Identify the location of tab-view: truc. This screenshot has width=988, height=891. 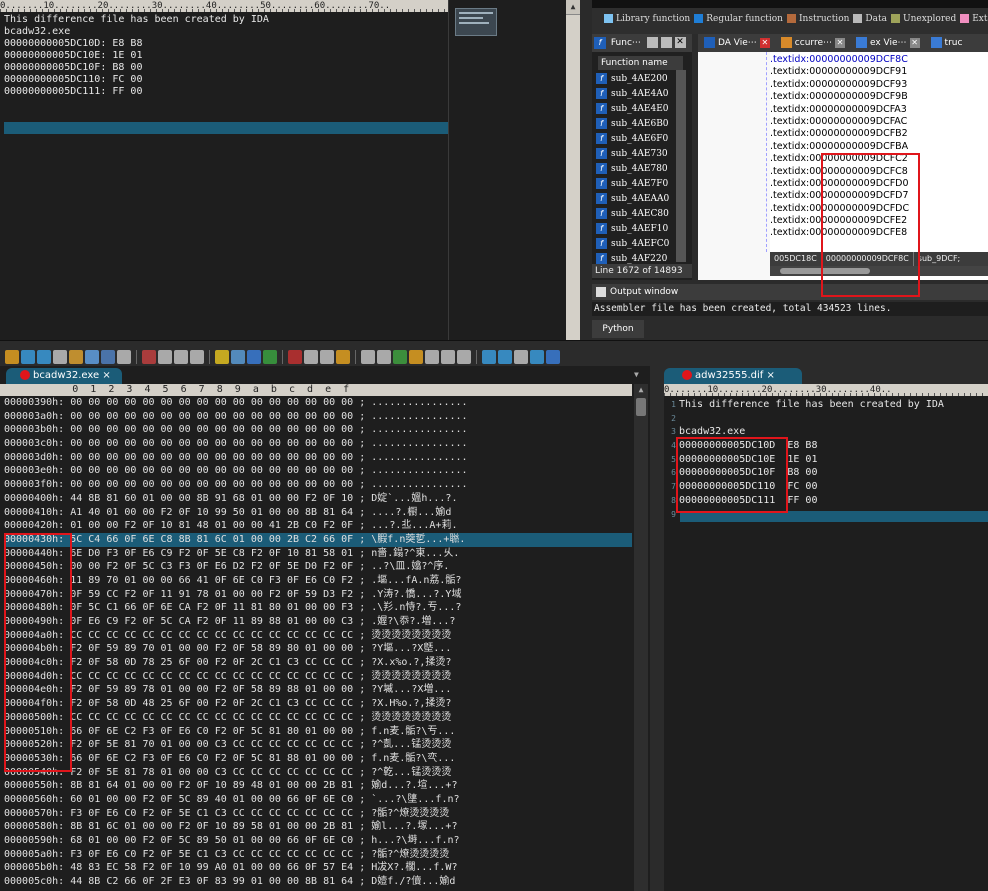
(945, 43).